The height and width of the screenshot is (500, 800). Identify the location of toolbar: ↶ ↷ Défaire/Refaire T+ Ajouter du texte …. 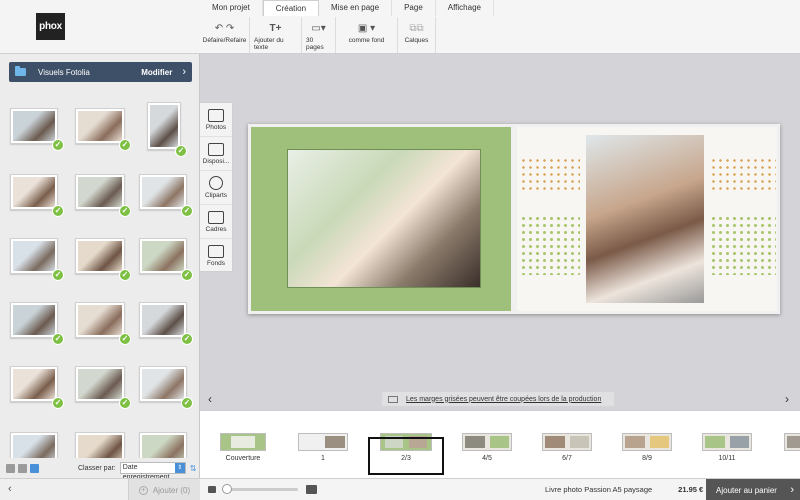
(318, 35).